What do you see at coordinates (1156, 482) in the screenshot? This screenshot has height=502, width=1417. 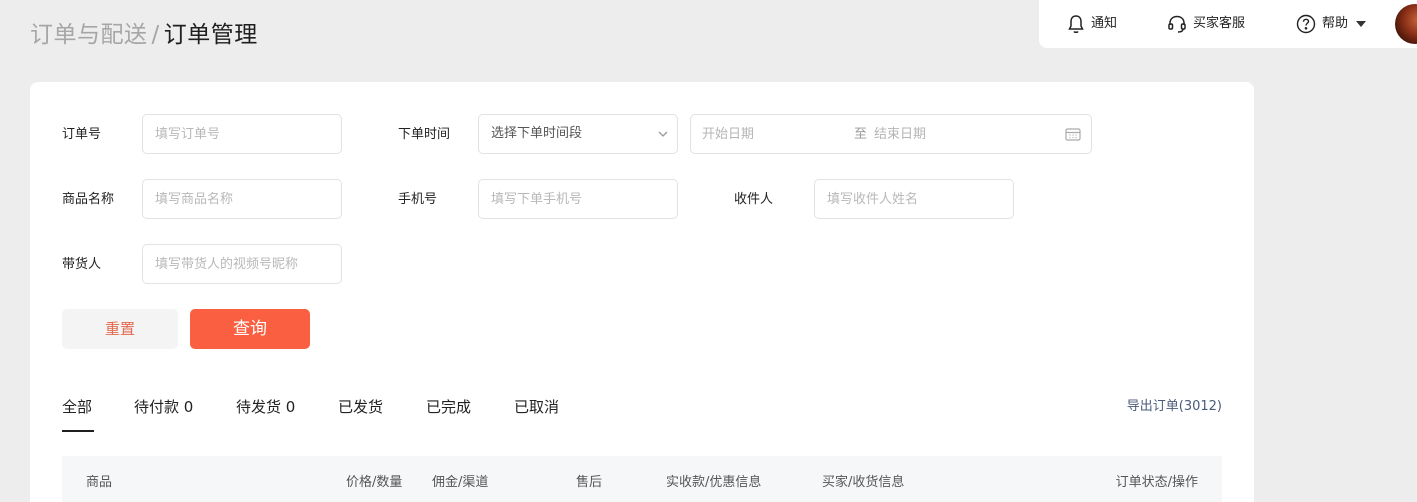 I see `column-header: 订单状态/操作` at bounding box center [1156, 482].